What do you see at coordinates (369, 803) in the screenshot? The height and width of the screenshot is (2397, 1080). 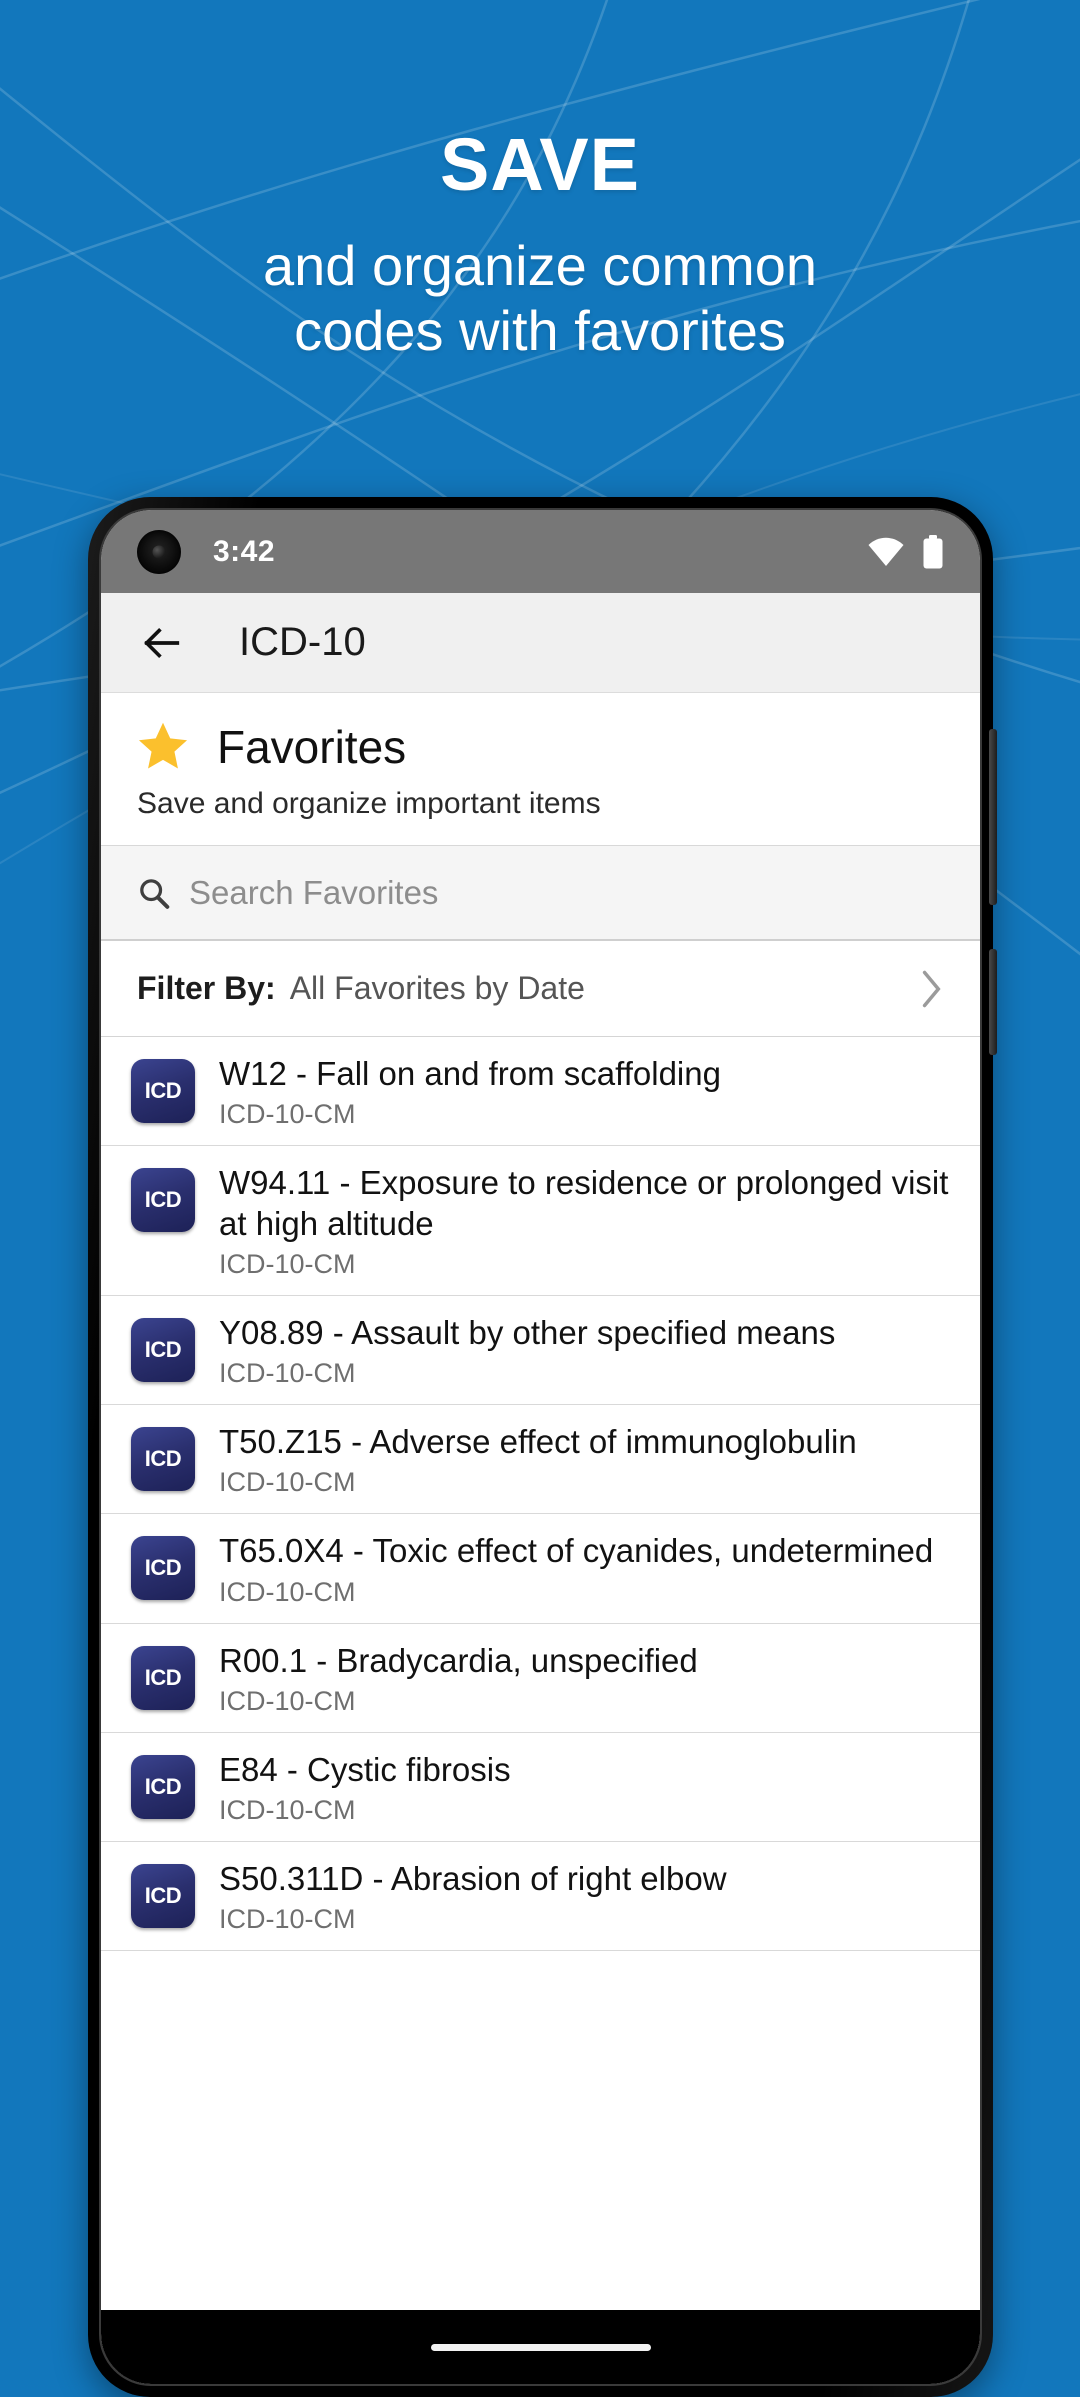 I see `favorites-subtitle: Save and organize important items` at bounding box center [369, 803].